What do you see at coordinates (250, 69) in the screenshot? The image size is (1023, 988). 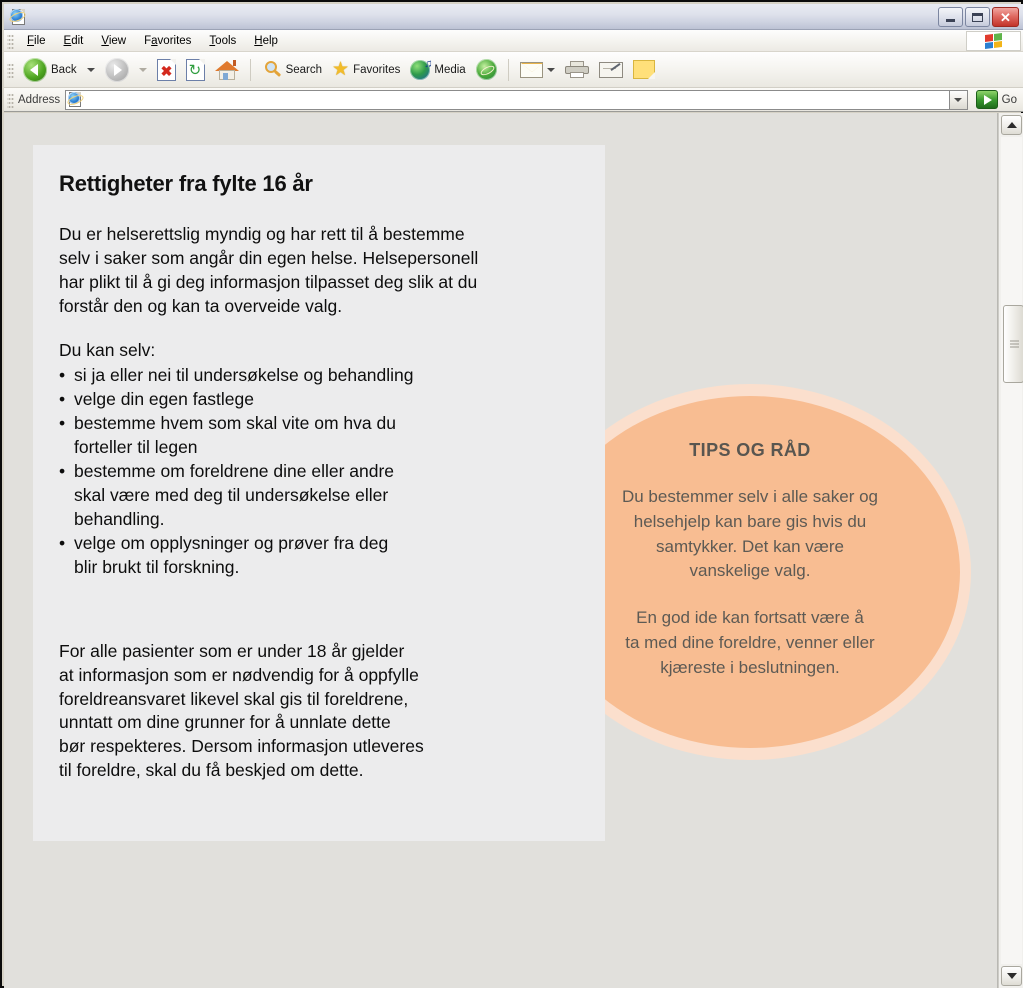 I see `toolbar-separator` at bounding box center [250, 69].